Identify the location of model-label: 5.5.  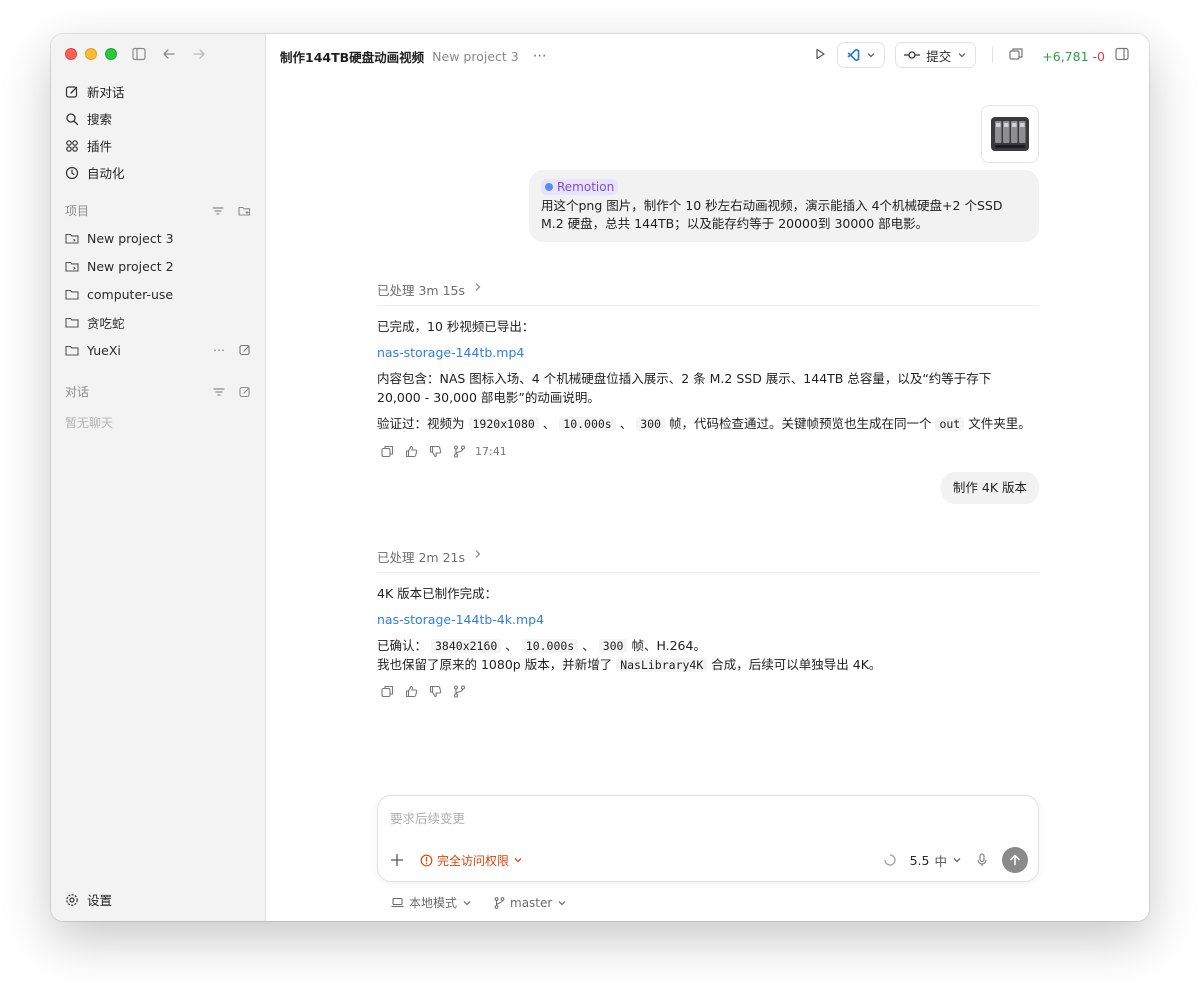
(919, 860).